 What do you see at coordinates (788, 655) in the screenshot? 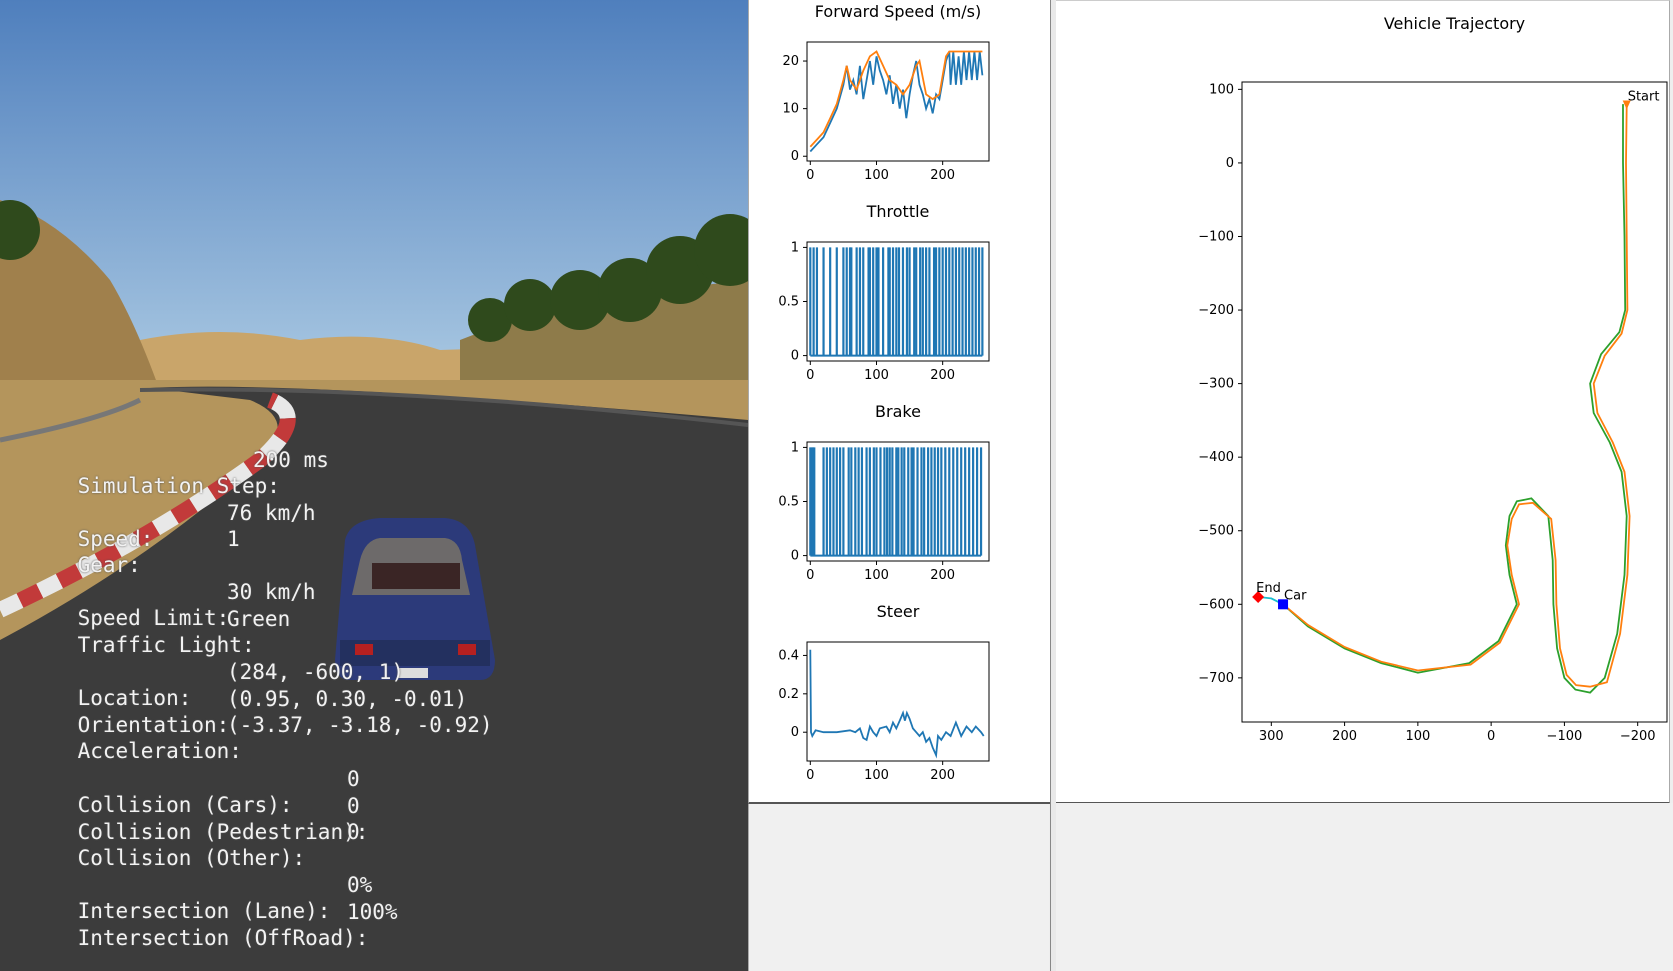
I see `y-tick-label: 0.4` at bounding box center [788, 655].